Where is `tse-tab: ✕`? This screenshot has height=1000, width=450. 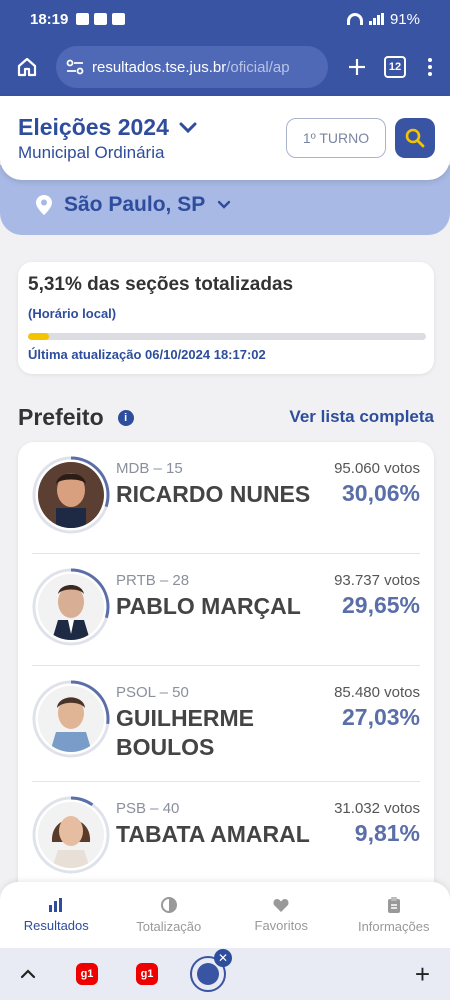 tse-tab: ✕ is located at coordinates (211, 970).